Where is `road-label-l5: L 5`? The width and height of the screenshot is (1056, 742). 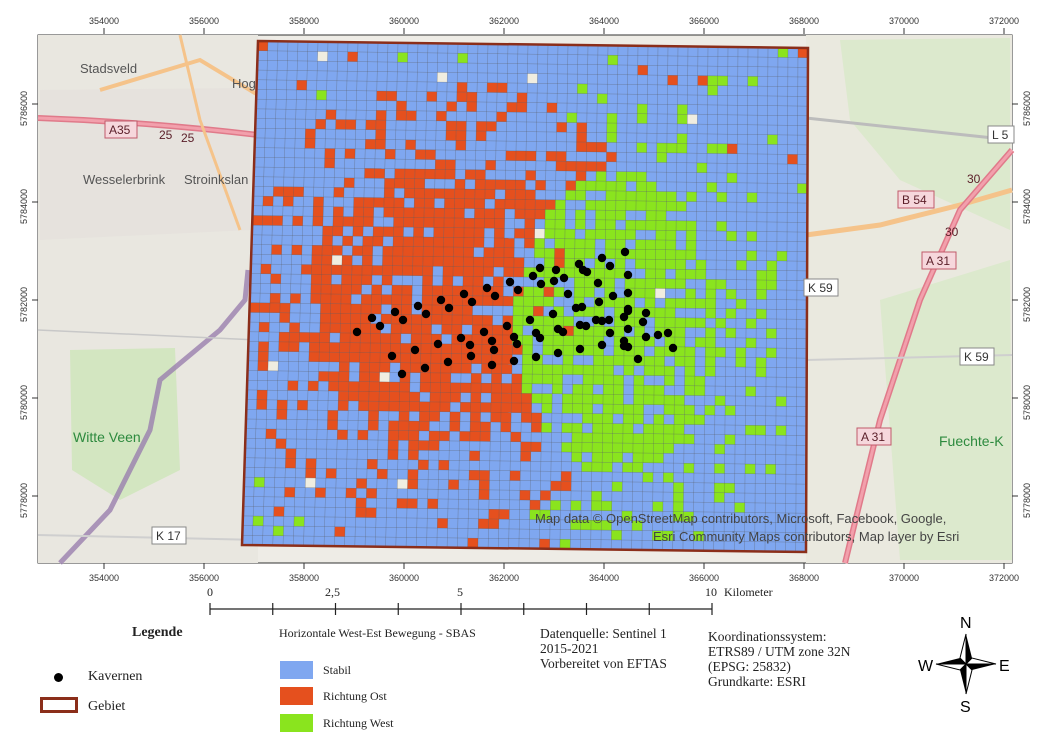 road-label-l5: L 5 is located at coordinates (1000, 135).